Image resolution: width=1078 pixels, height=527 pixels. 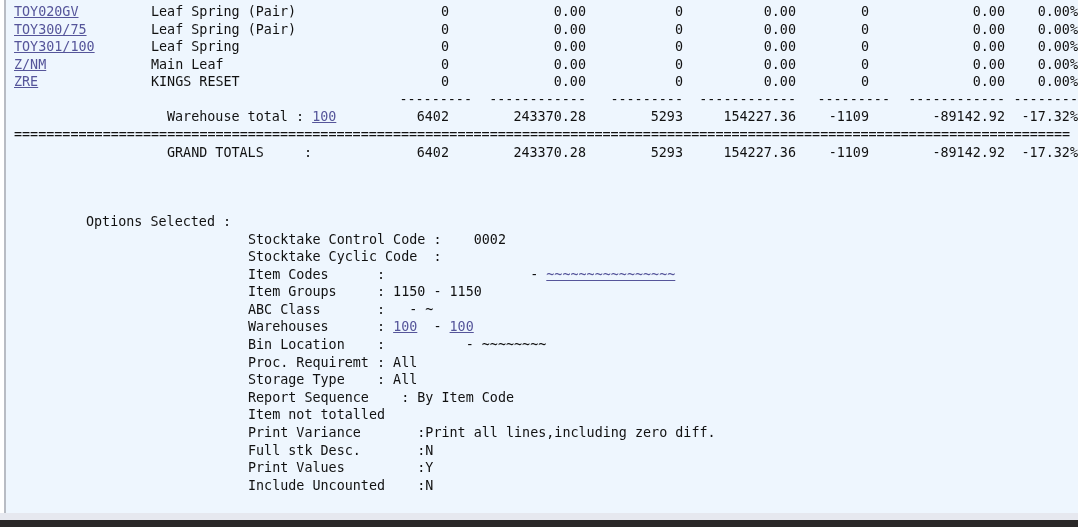 I want to click on warehouse-link: 100, so click(x=324, y=117).